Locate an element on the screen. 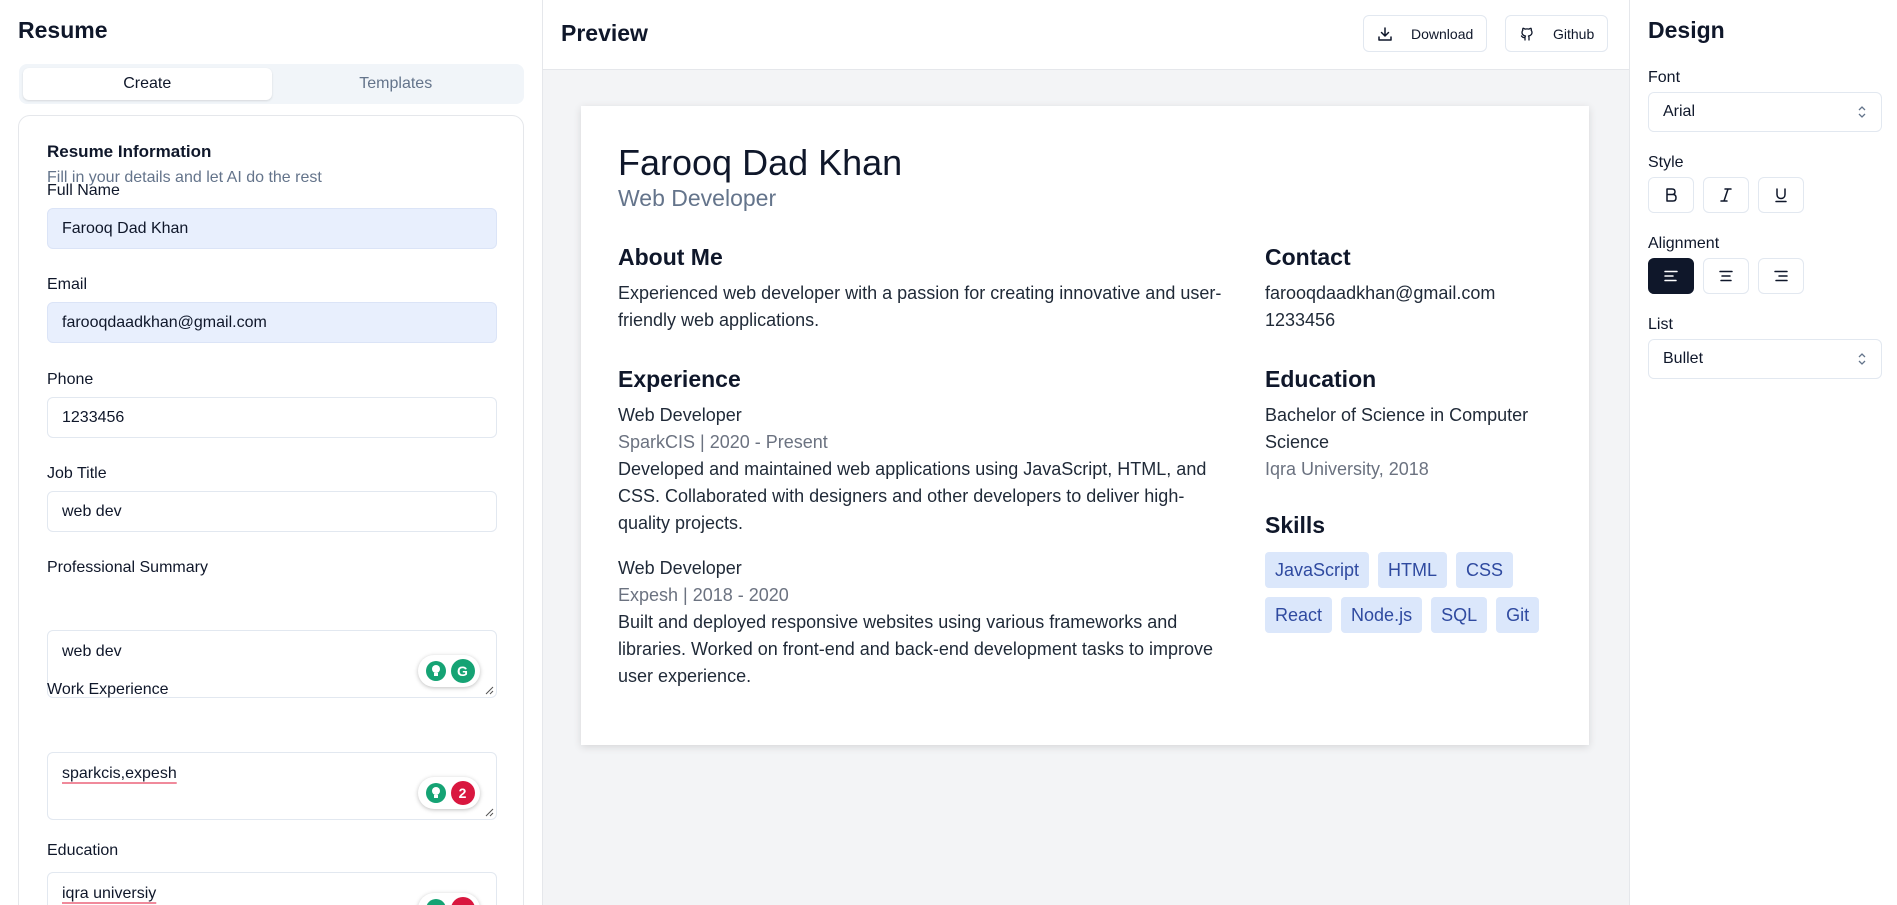  grammarly-widget: G is located at coordinates (449, 671).